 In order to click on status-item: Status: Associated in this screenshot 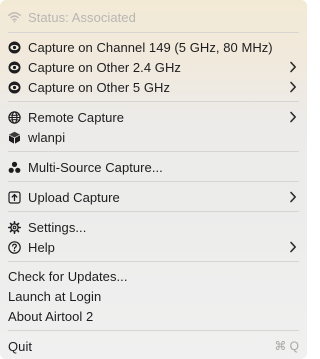, I will do `click(153, 17)`.